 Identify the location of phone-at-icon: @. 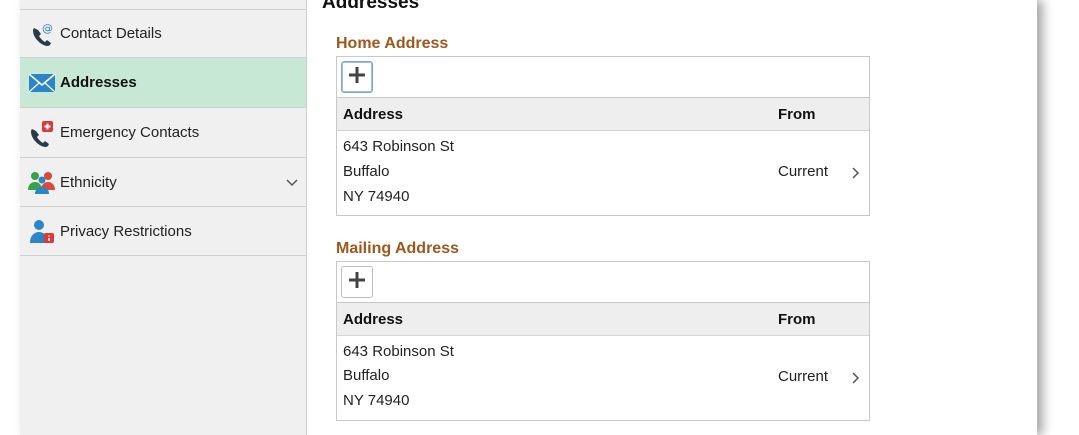
(42, 34).